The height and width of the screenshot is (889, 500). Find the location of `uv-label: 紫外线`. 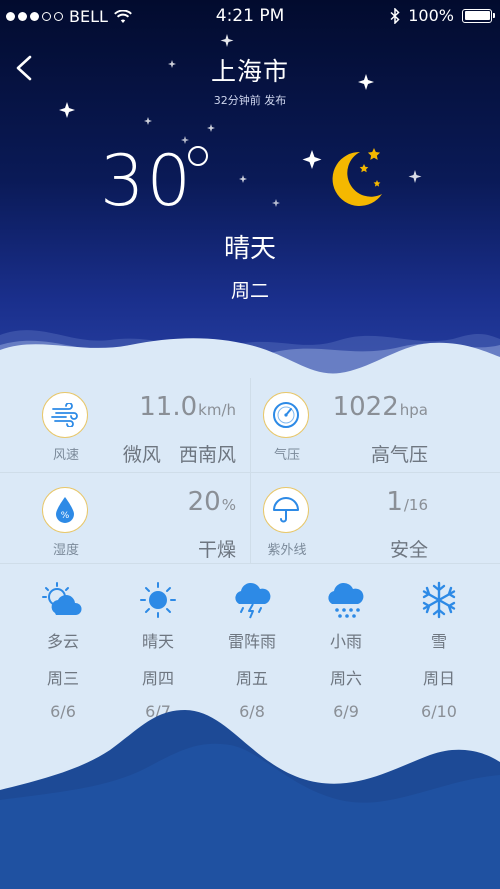

uv-label: 紫外线 is located at coordinates (287, 550).